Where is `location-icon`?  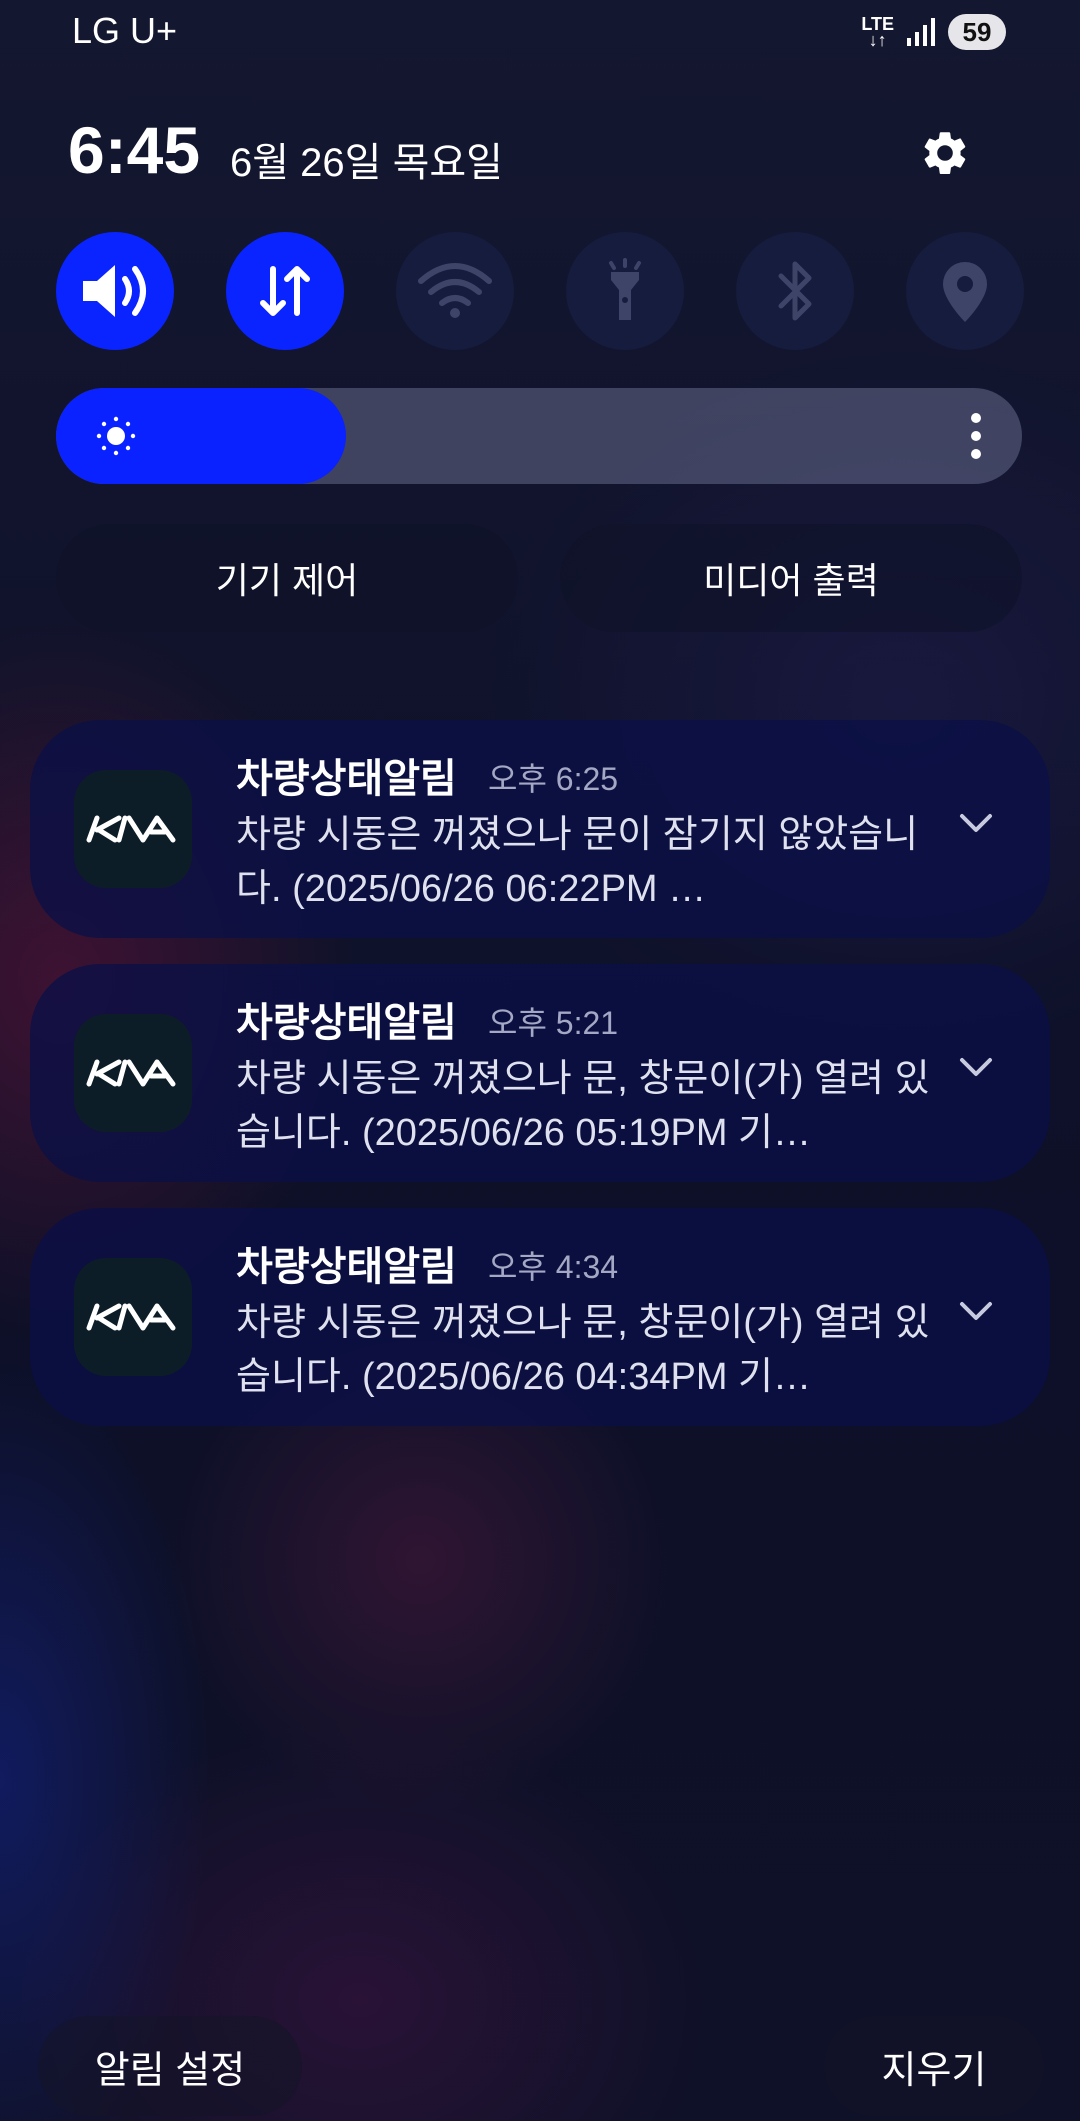 location-icon is located at coordinates (965, 292).